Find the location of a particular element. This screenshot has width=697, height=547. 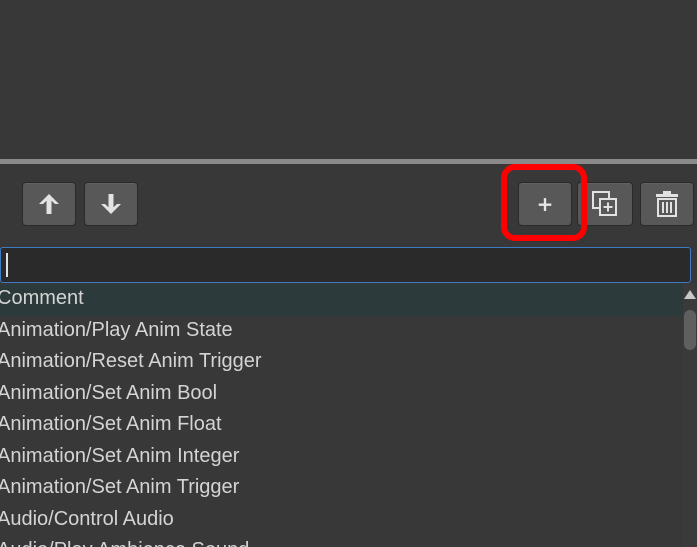

arrow-up-icon is located at coordinates (49, 204).